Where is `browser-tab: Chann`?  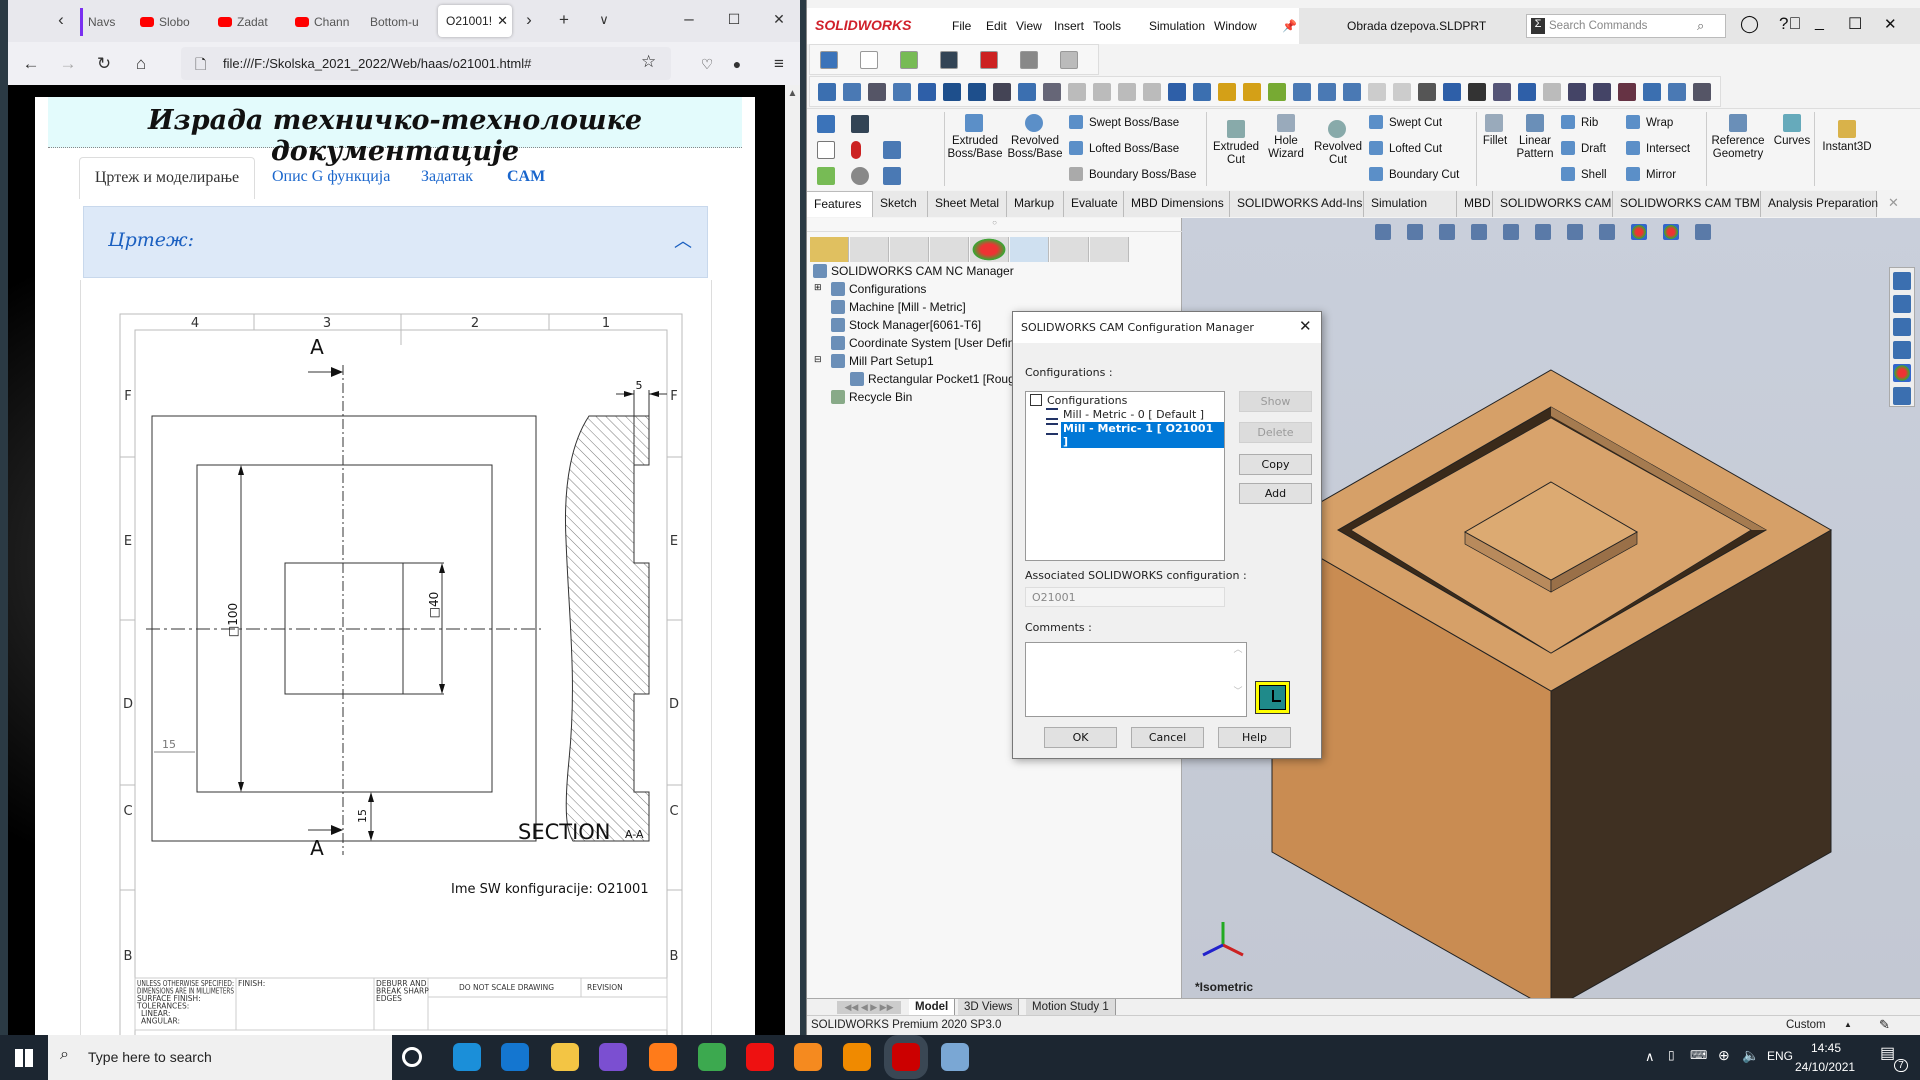
browser-tab: Chann is located at coordinates (324, 22).